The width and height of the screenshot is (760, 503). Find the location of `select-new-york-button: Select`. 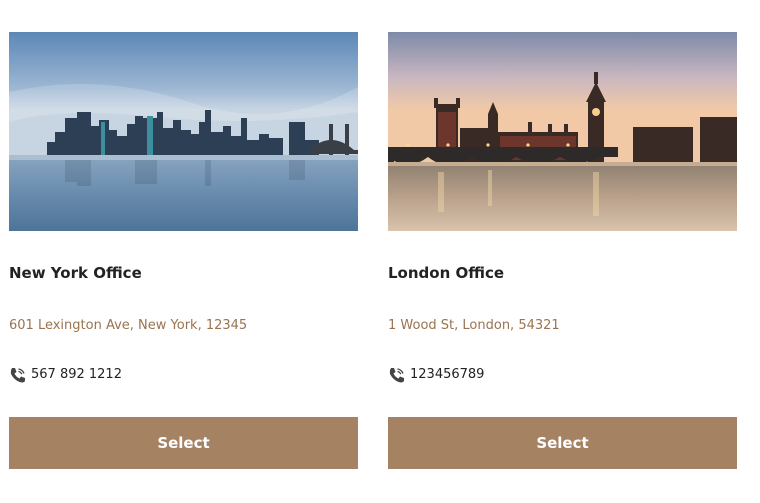

select-new-york-button: Select is located at coordinates (183, 443).